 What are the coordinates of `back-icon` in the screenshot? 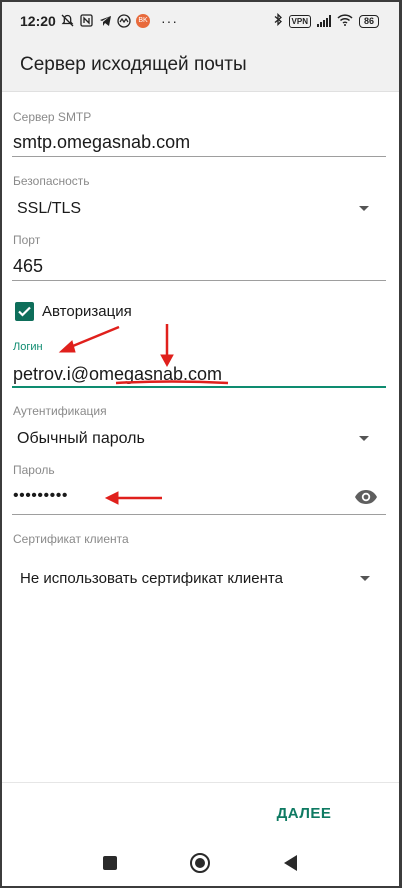 It's located at (290, 863).